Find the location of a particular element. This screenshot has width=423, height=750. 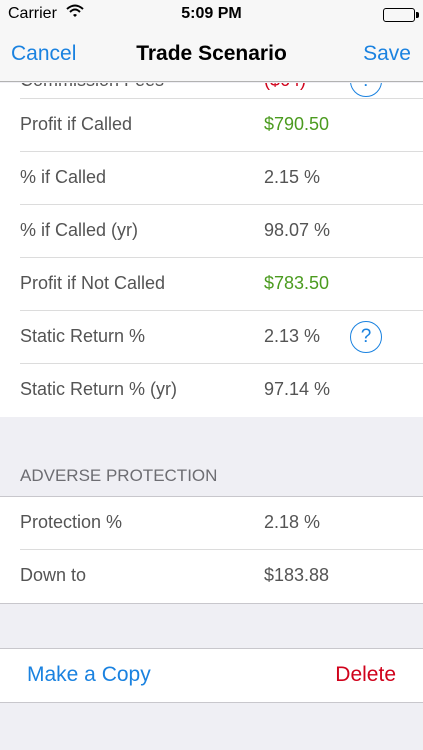

row-label: Static Return % is located at coordinates (83, 336).